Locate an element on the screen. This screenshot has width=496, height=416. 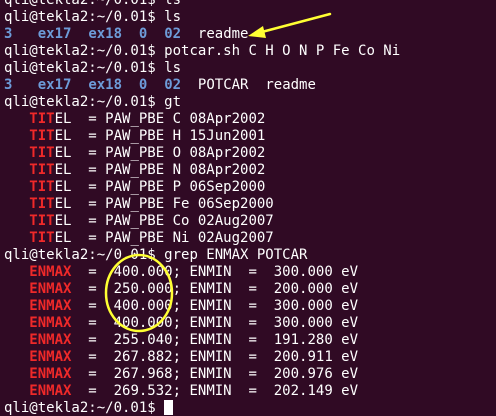
enmax-rest: = 267.968; ENMIN = 200.976 eV is located at coordinates (215, 374).